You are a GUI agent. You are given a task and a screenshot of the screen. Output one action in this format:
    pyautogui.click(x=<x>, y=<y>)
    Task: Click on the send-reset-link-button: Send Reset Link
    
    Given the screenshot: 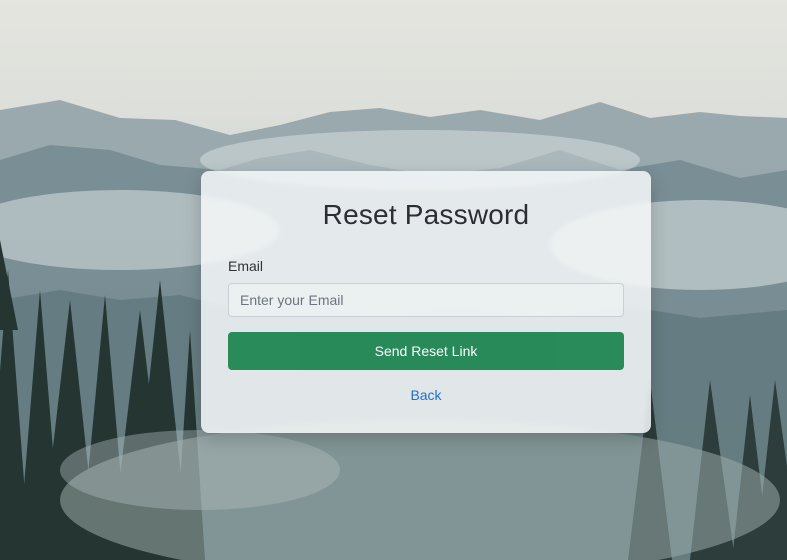 What is the action you would take?
    pyautogui.click(x=426, y=351)
    